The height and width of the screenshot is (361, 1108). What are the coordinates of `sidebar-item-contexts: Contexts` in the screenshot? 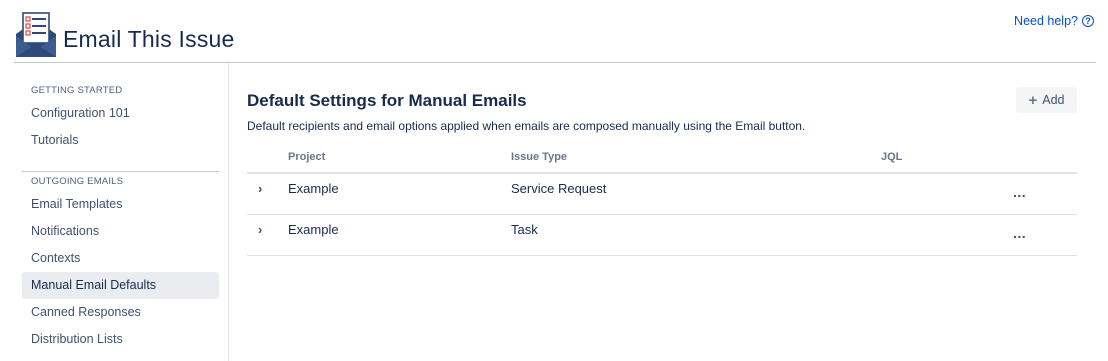 It's located at (120, 258).